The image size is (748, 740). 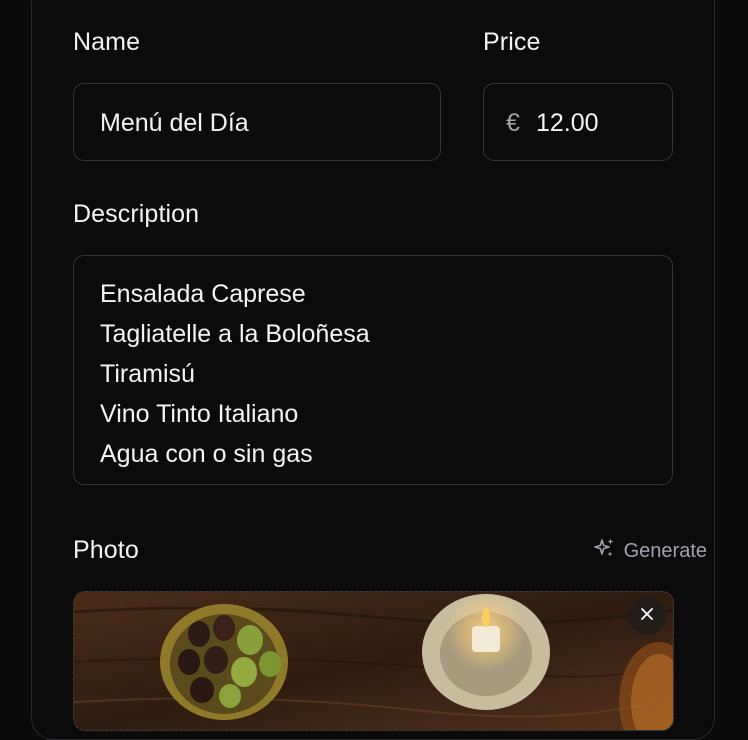 What do you see at coordinates (604, 551) in the screenshot?
I see `sparkles-icon` at bounding box center [604, 551].